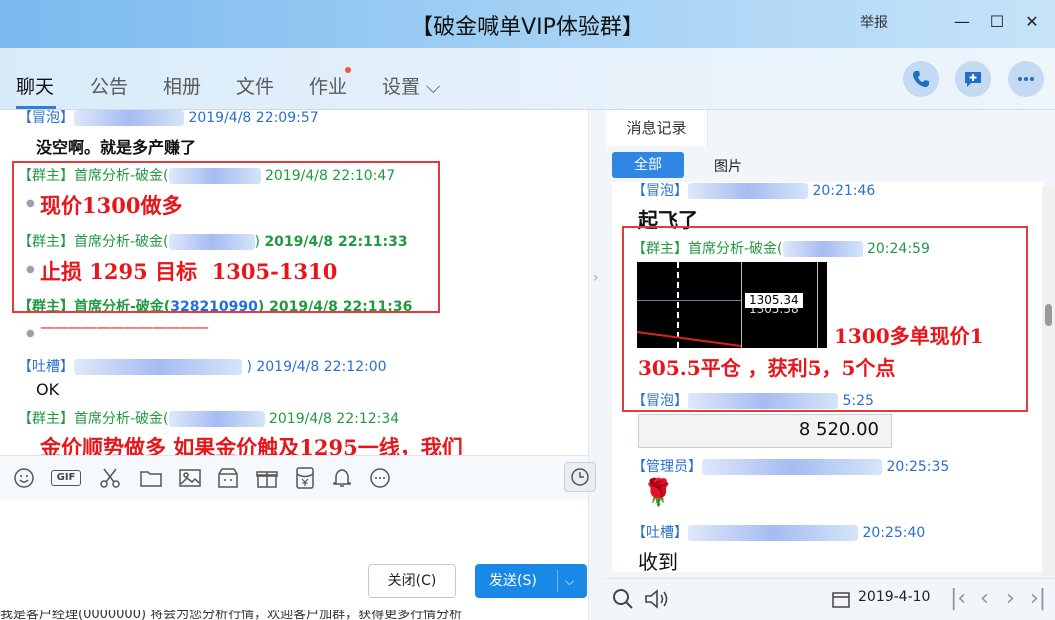 This screenshot has height=620, width=1055. Describe the element at coordinates (962, 22) in the screenshot. I see `minimize-button: —` at that location.